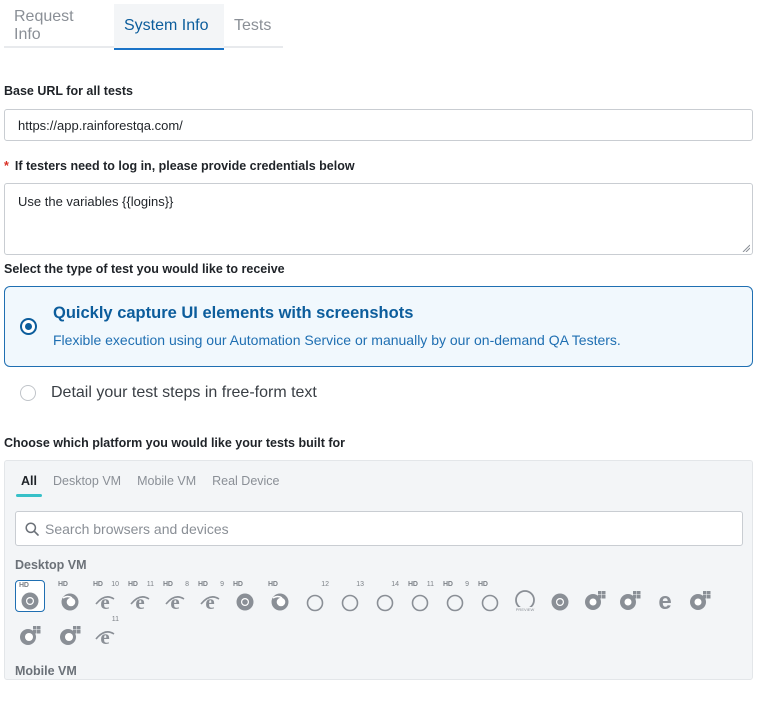  I want to click on version-badge: 8, so click(187, 584).